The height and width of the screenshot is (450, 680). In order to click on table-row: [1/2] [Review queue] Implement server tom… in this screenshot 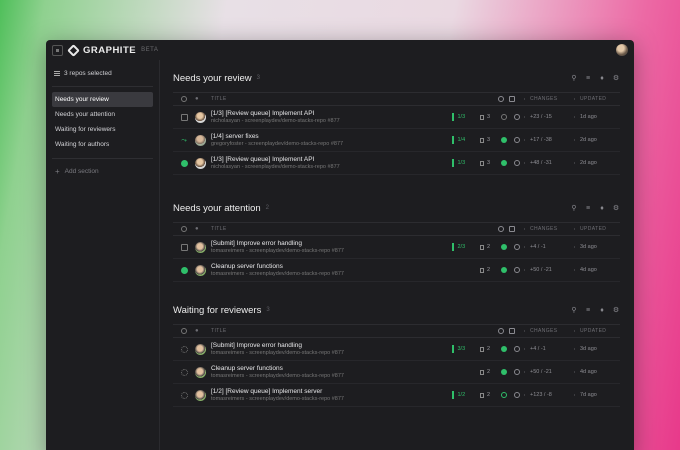, I will do `click(396, 395)`.